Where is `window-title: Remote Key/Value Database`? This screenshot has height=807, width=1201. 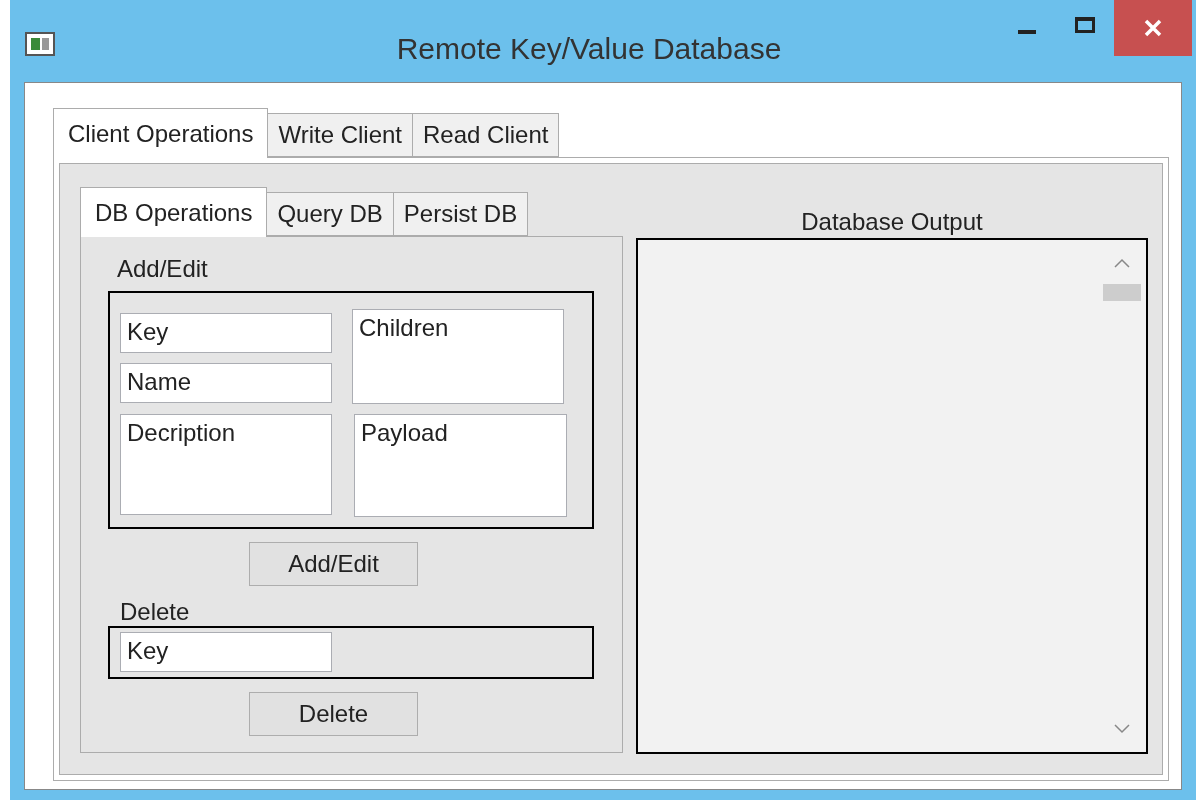
window-title: Remote Key/Value Database is located at coordinates (589, 49).